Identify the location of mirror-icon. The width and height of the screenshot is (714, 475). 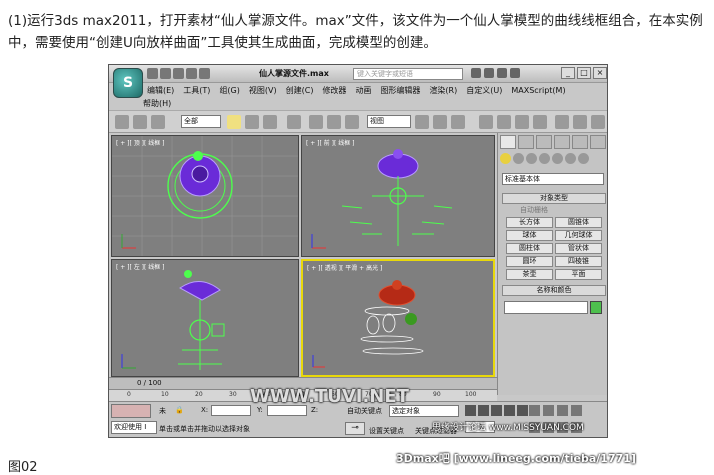
(580, 122).